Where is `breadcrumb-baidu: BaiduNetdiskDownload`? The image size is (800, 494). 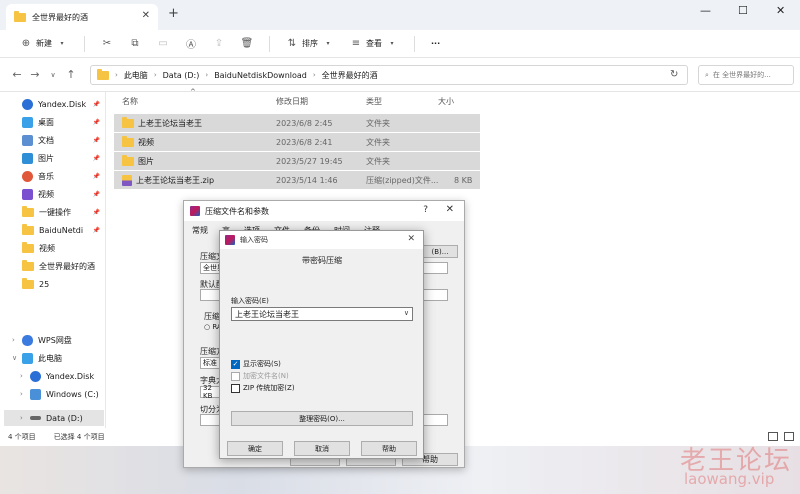 breadcrumb-baidu: BaiduNetdiskDownload is located at coordinates (260, 75).